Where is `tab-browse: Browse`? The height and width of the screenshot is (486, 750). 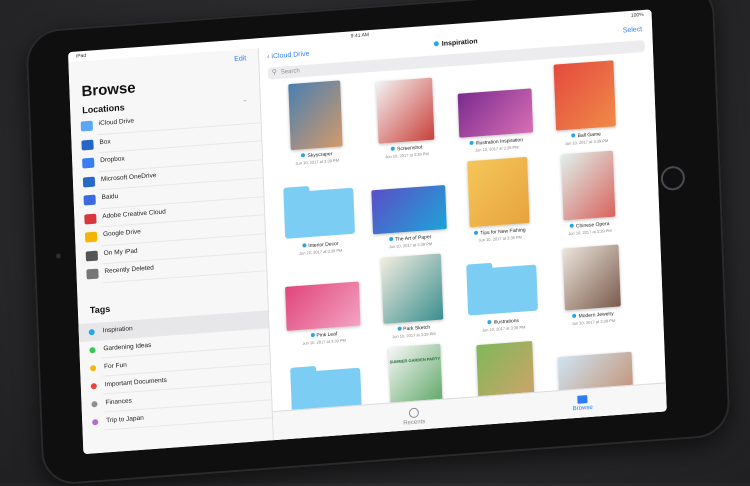
tab-browse: Browse is located at coordinates (582, 403).